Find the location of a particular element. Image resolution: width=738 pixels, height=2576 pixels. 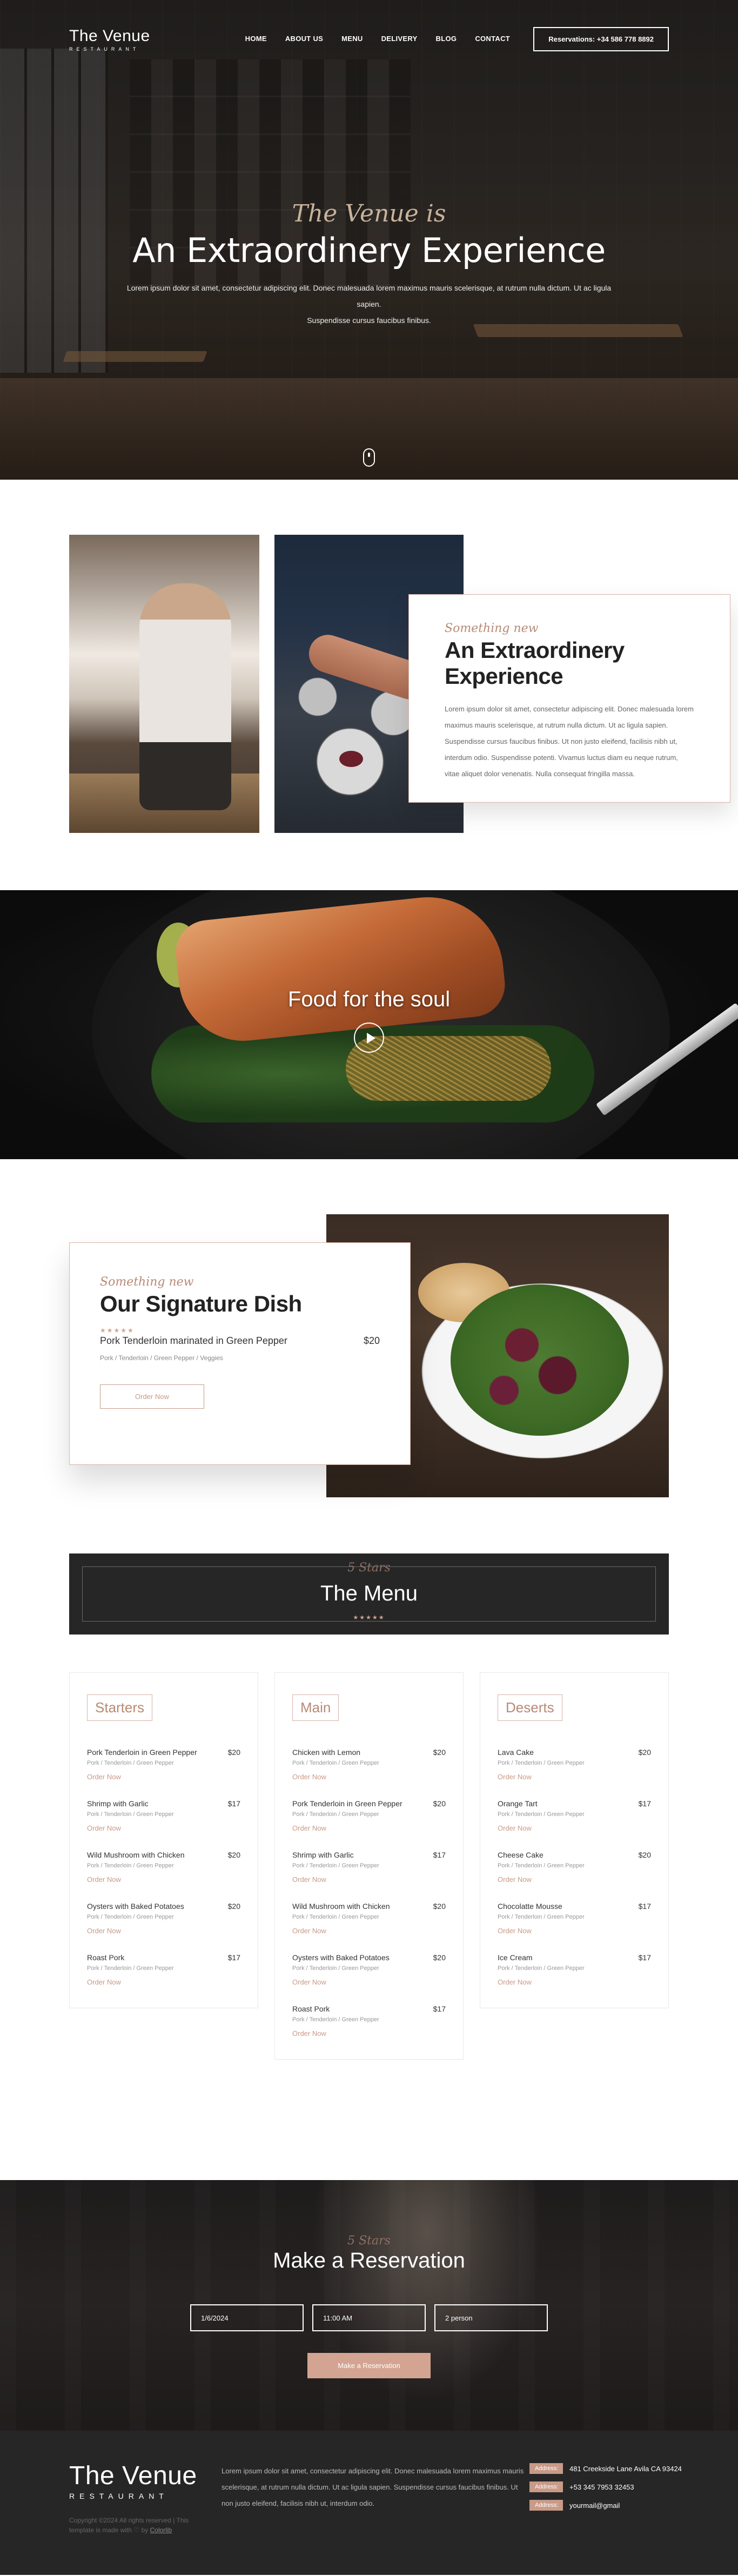

food-video-banner: Food for the soul is located at coordinates (369, 1024).